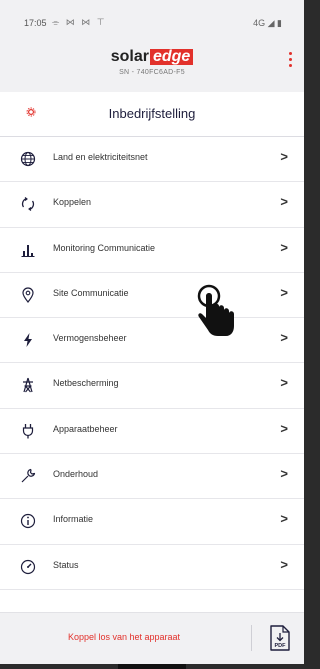 Image resolution: width=320 pixels, height=669 pixels. What do you see at coordinates (251, 638) in the screenshot?
I see `divider` at bounding box center [251, 638].